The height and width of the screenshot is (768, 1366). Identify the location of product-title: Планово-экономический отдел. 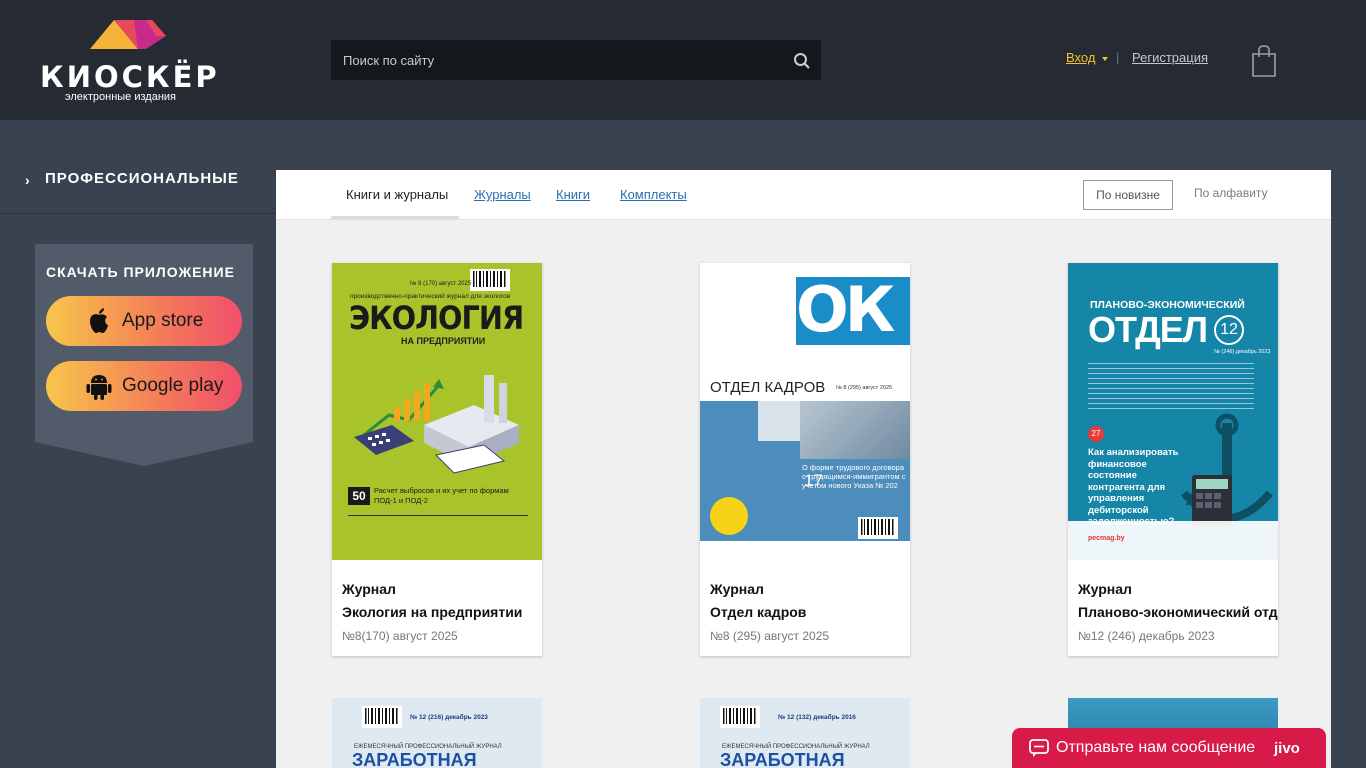
(1178, 612).